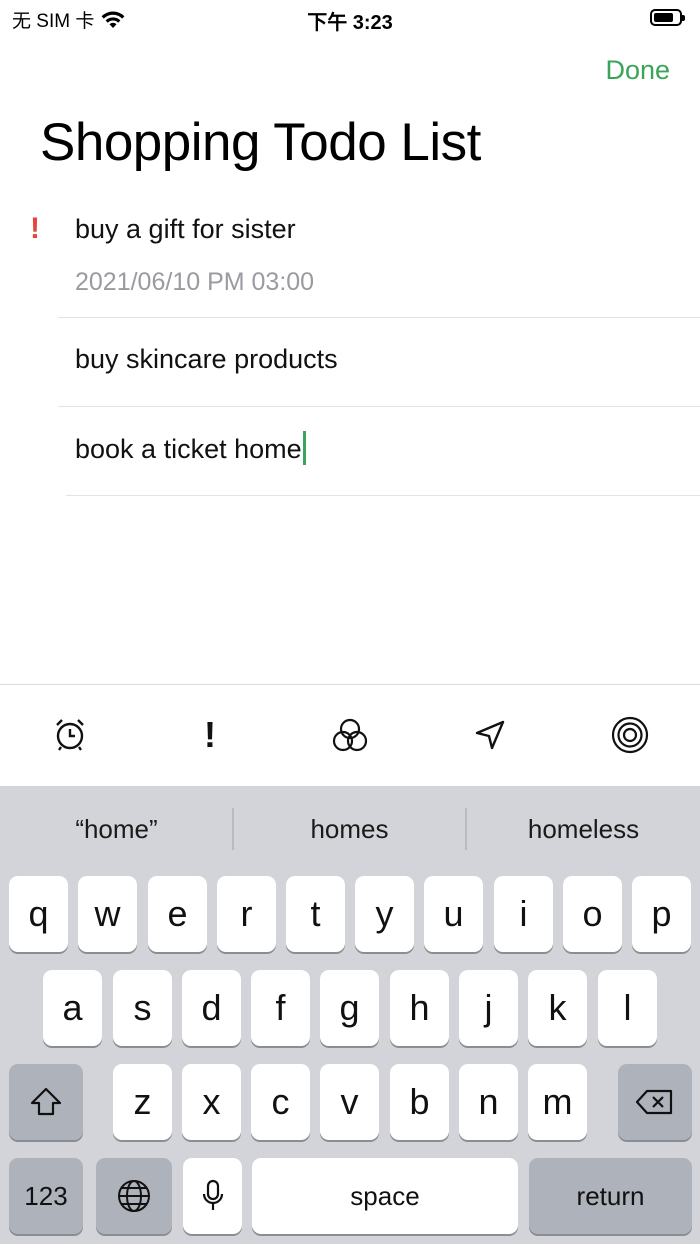 Image resolution: width=700 pixels, height=1244 pixels. I want to click on space-key: space, so click(385, 1196).